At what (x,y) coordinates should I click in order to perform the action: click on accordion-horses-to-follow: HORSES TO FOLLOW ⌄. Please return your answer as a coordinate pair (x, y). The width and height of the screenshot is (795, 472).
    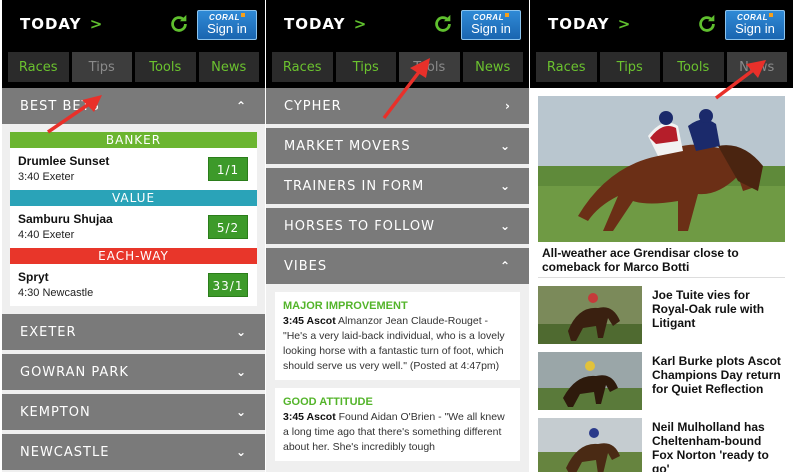
    Looking at the image, I should click on (397, 226).